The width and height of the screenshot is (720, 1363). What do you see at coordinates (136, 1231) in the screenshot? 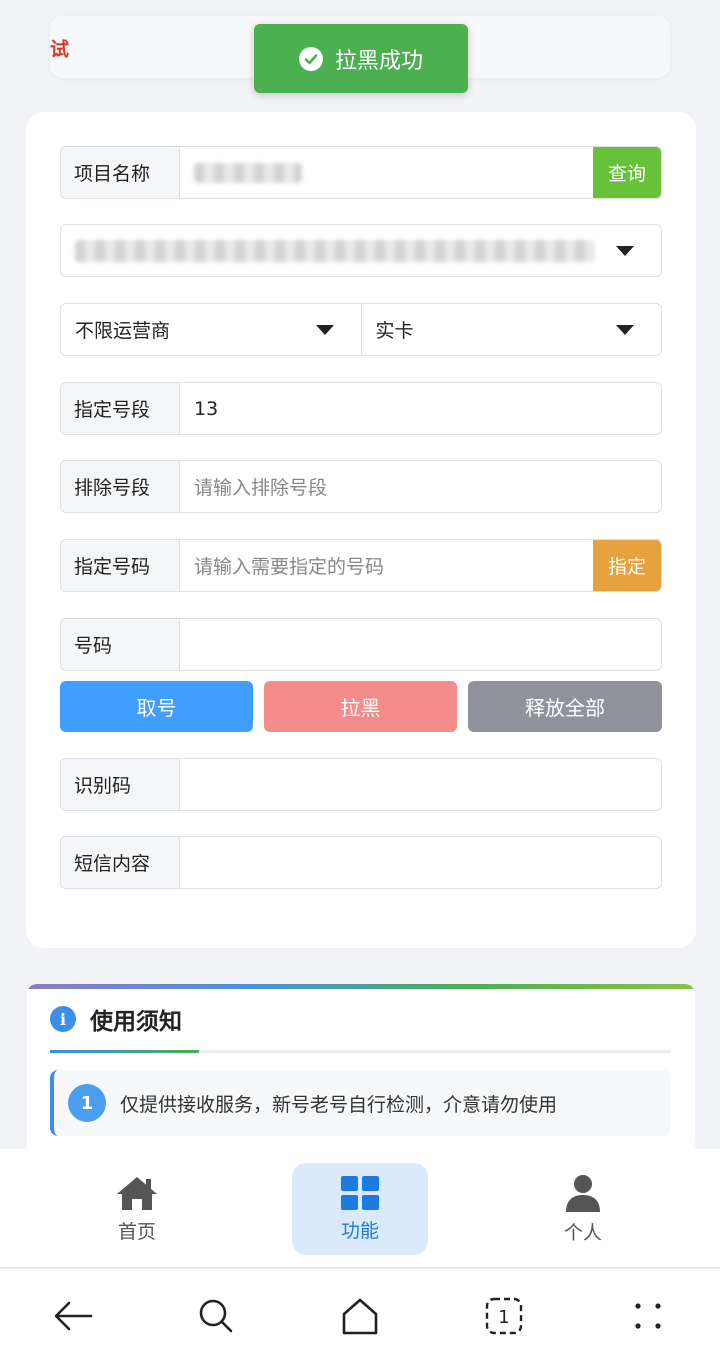
I see `tab-home-label: 首页` at bounding box center [136, 1231].